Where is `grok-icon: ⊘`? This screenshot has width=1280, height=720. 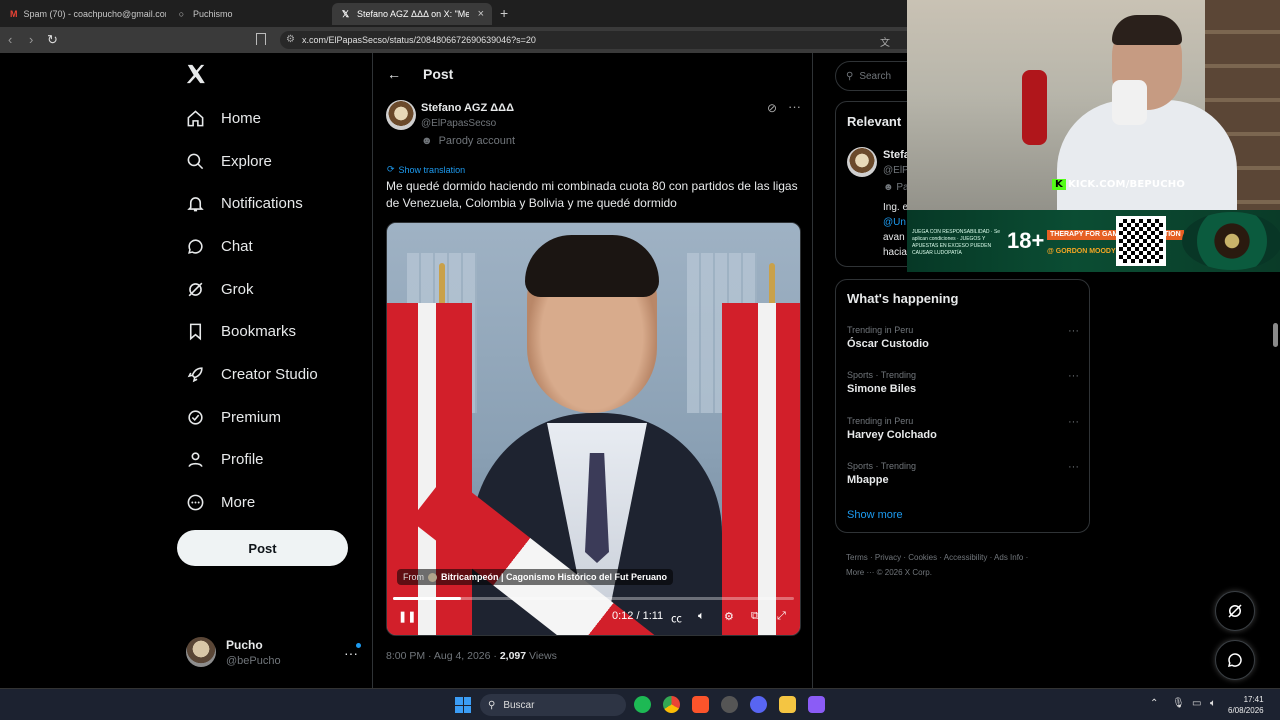 grok-icon: ⊘ is located at coordinates (772, 108).